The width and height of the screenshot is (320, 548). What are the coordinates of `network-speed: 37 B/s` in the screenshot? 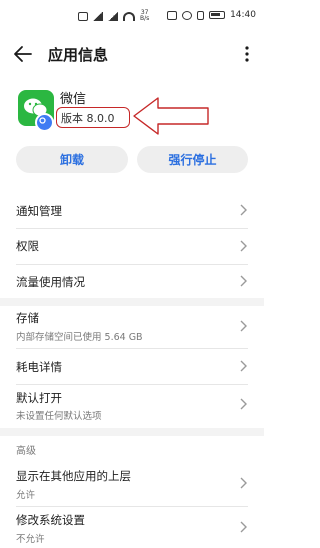 It's located at (144, 16).